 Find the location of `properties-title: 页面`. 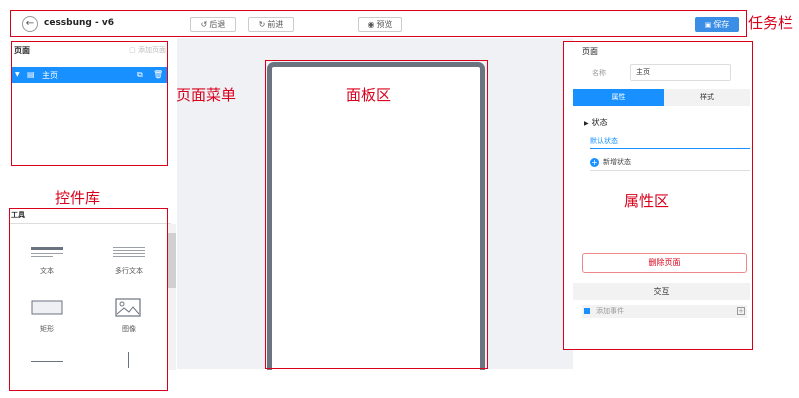

properties-title: 页面 is located at coordinates (590, 51).